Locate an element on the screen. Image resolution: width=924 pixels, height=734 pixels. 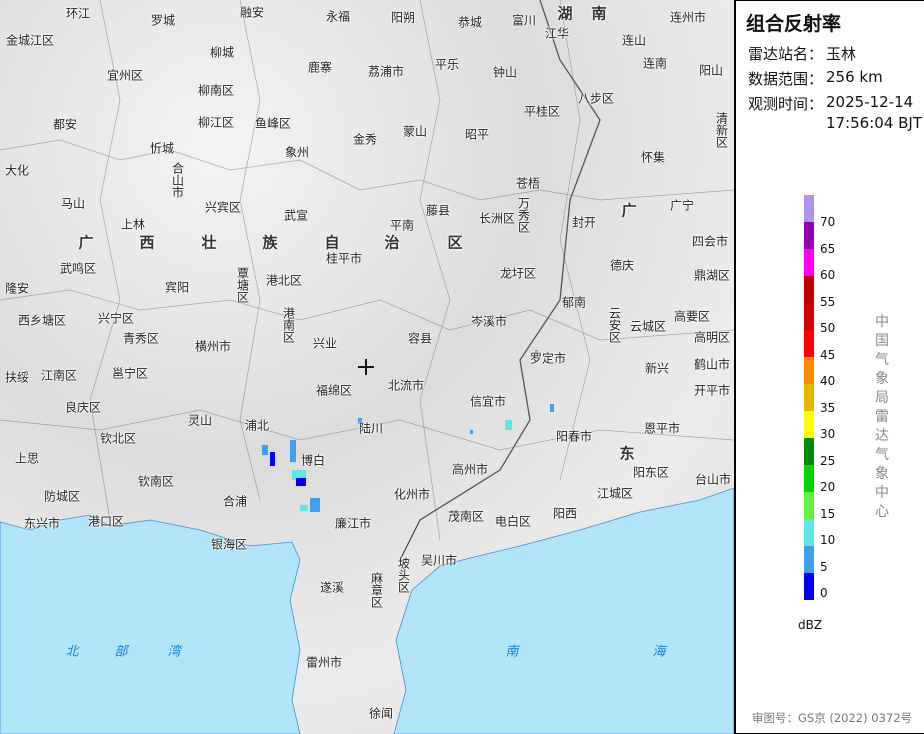
place-label: 广宁 is located at coordinates (682, 205).